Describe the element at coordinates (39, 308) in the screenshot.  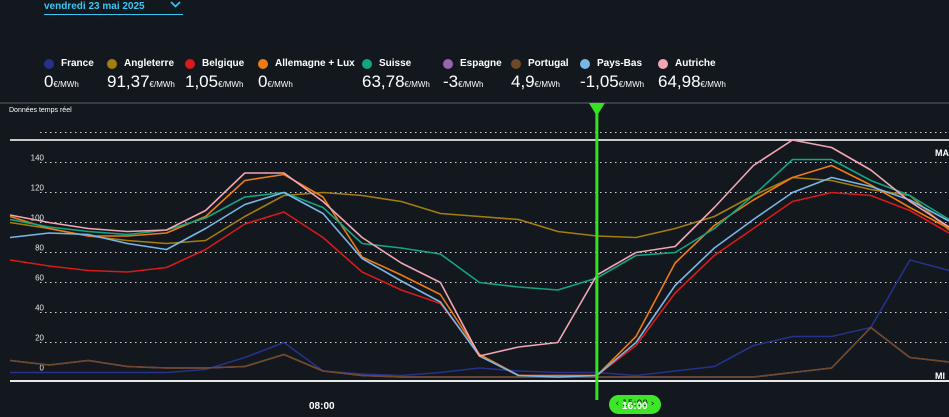
I see `y-tick-label: 40` at that location.